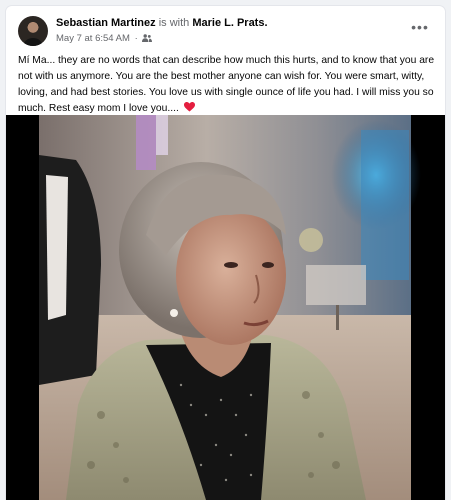 The height and width of the screenshot is (500, 451). I want to click on post-meta: May 7 at 6:54 AM ·, so click(104, 38).